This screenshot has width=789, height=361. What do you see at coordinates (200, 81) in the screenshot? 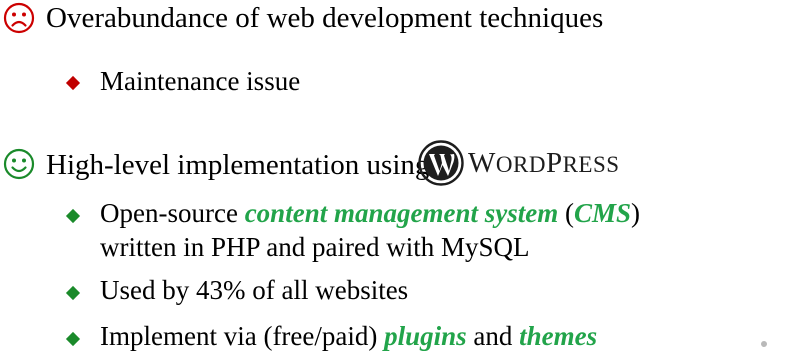
I see `sub-bullet-1-1-text: Maintenance issue` at bounding box center [200, 81].